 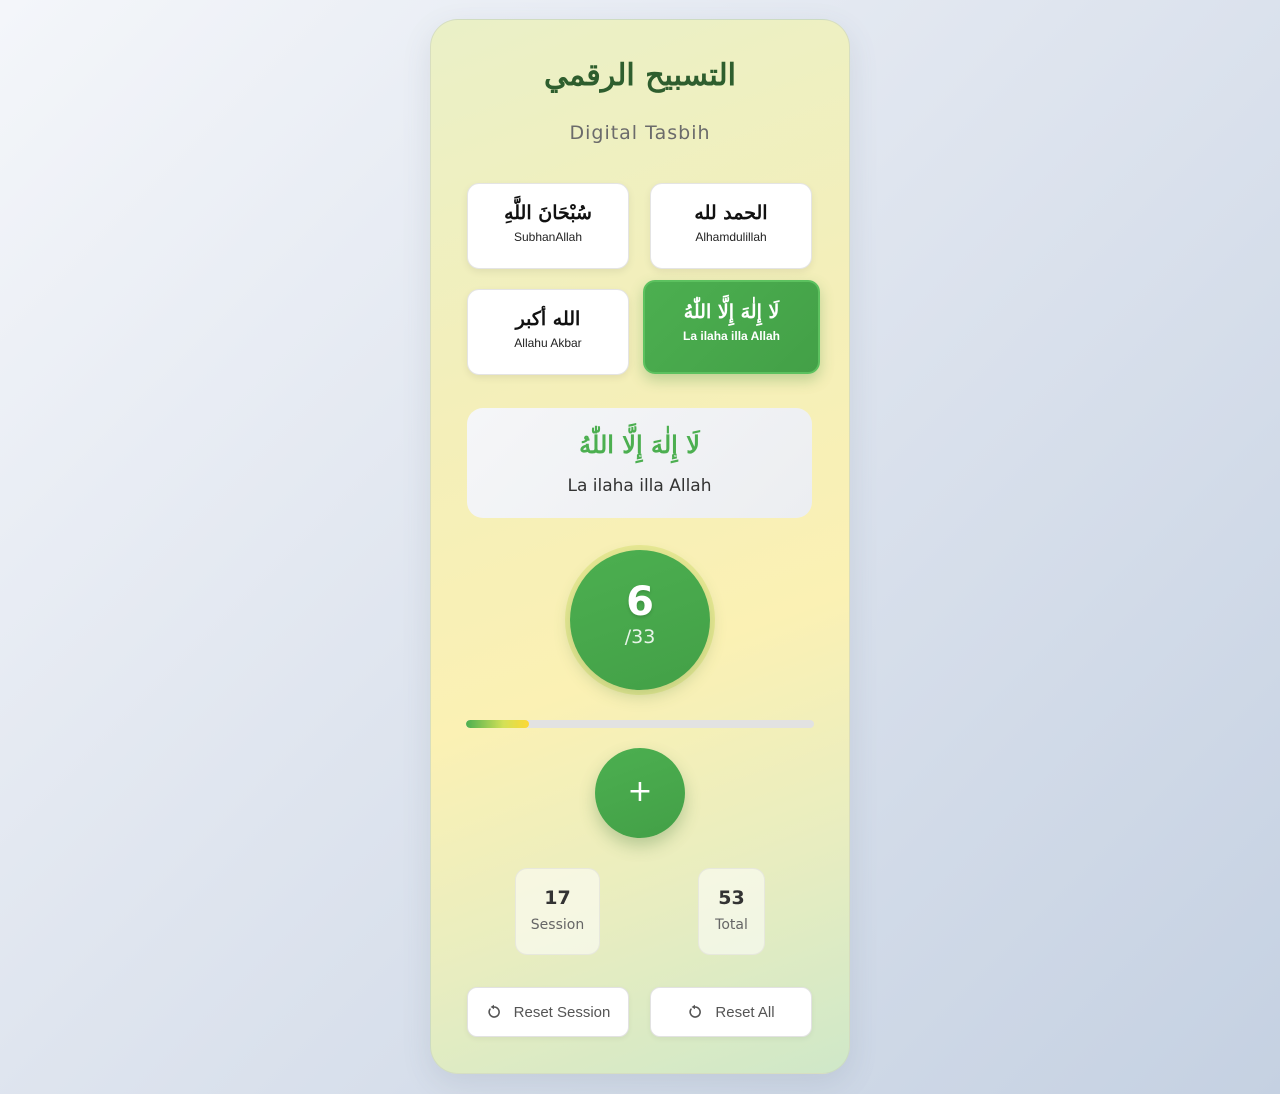 I want to click on dhikr-arabic: لَا إِلٰهَ إِلَّا اللّٰهُ, so click(x=731, y=312).